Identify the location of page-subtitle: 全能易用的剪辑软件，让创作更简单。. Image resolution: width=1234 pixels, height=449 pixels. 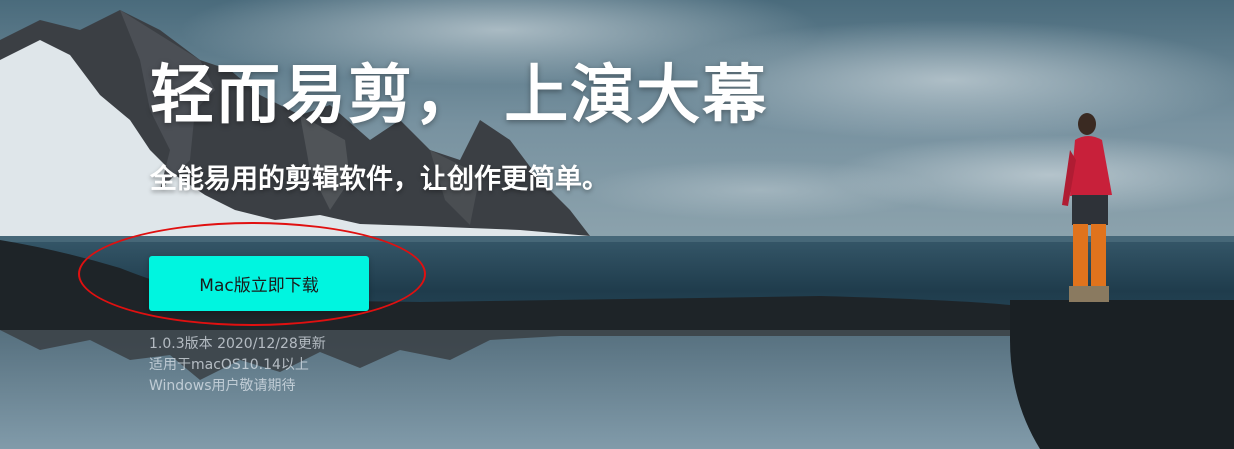
(379, 179).